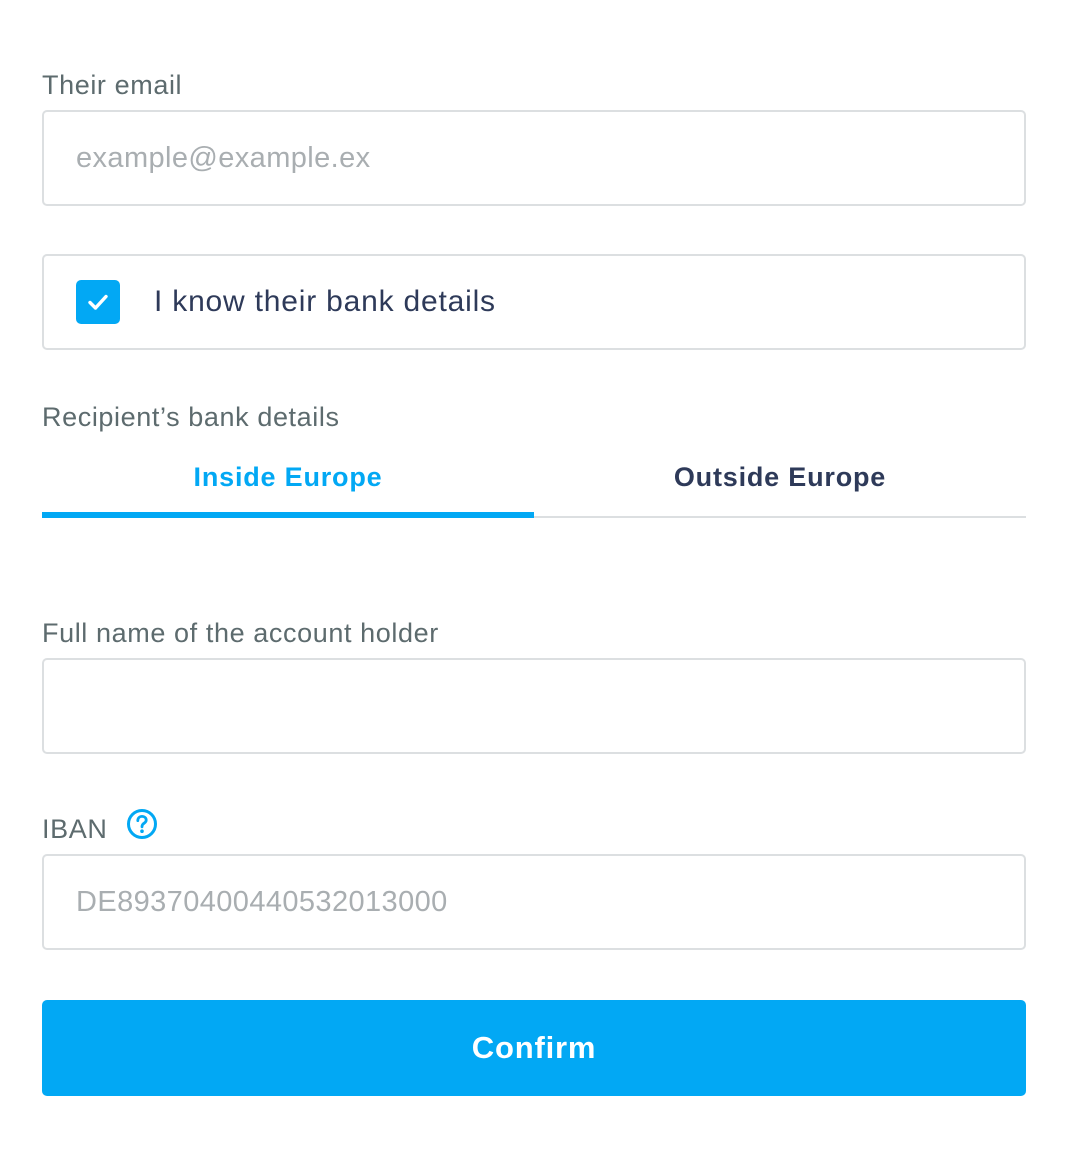 The height and width of the screenshot is (1154, 1068). I want to click on iban-input, so click(534, 902).